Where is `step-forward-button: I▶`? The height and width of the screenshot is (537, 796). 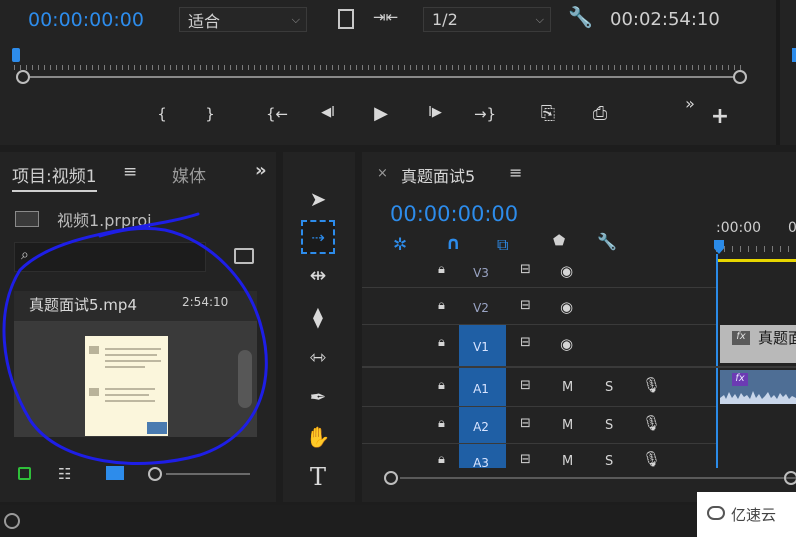 step-forward-button: I▶ is located at coordinates (435, 112).